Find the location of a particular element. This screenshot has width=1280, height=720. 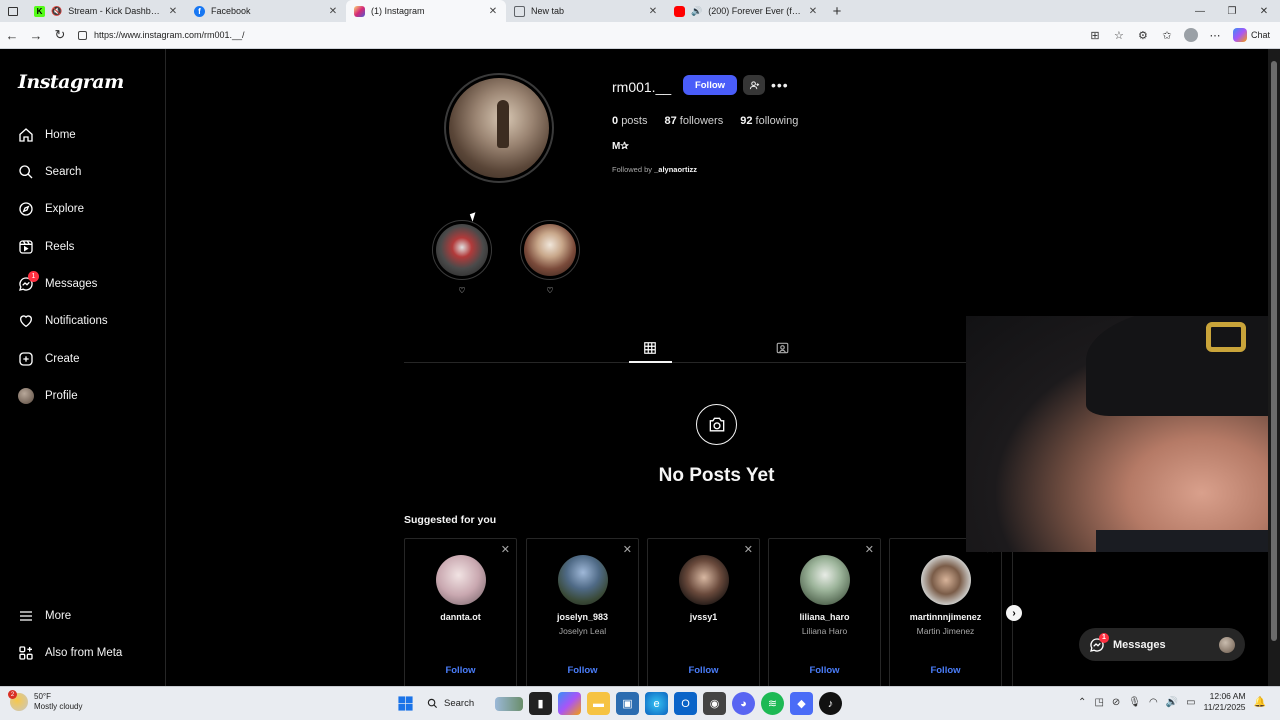

sidebar-item-explore: Explore is located at coordinates (51, 209).